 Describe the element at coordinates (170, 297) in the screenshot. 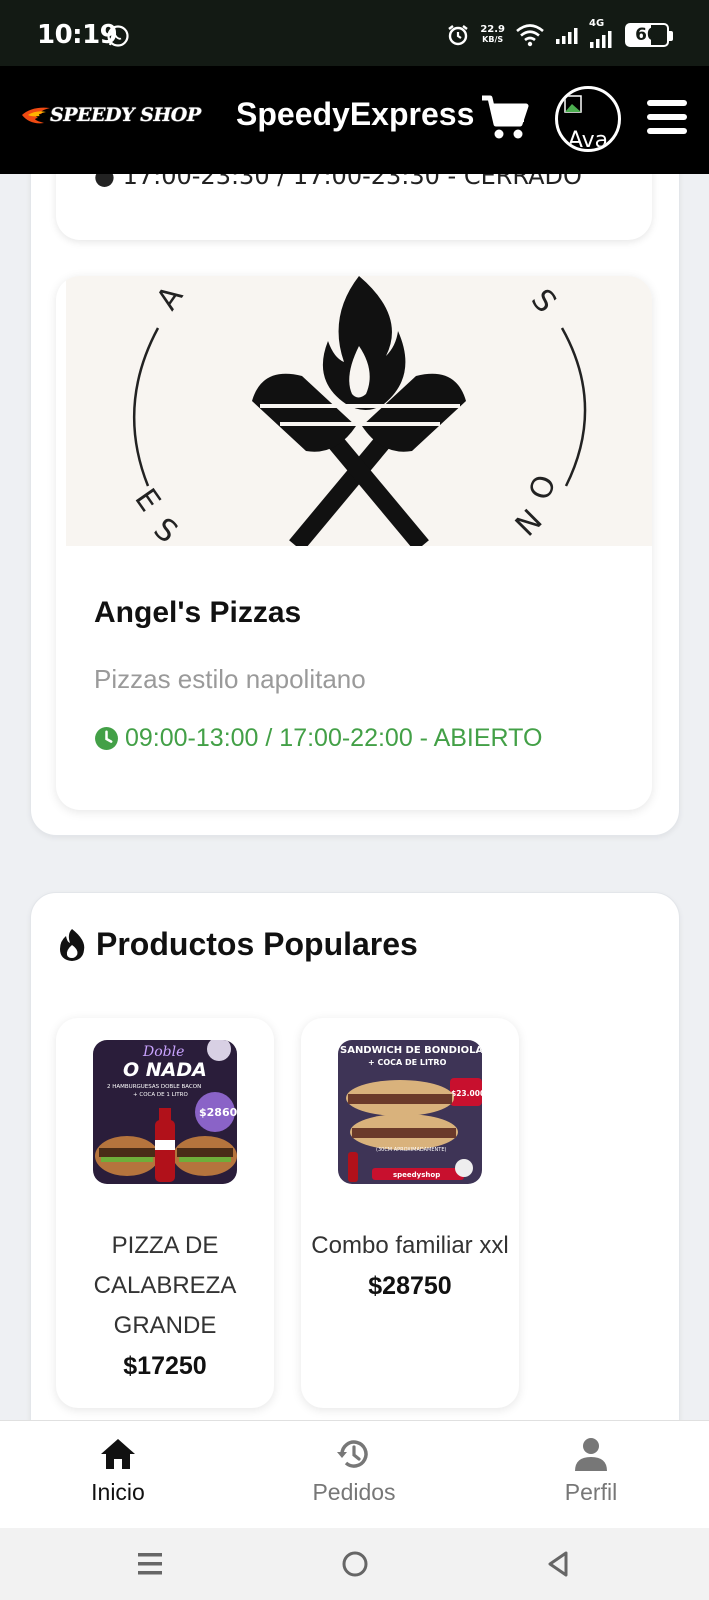

I see `svg-text: A` at that location.